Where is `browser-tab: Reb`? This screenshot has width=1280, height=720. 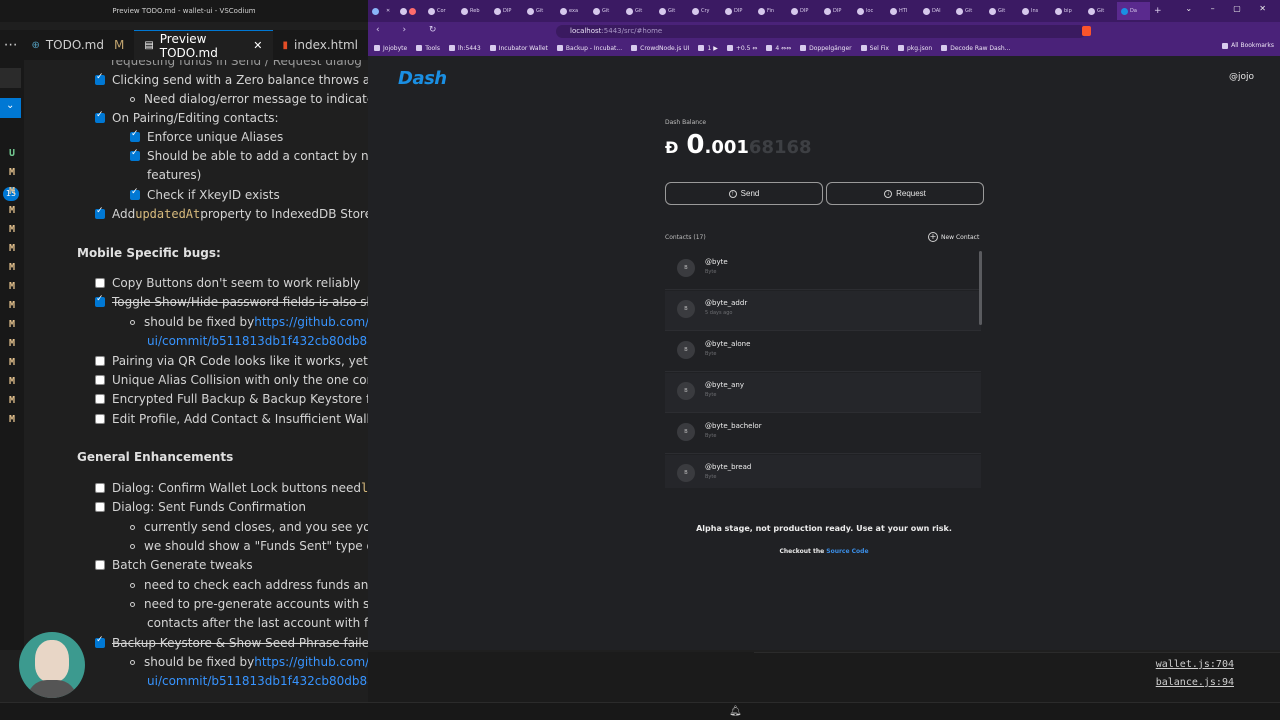 browser-tab: Reb is located at coordinates (473, 11).